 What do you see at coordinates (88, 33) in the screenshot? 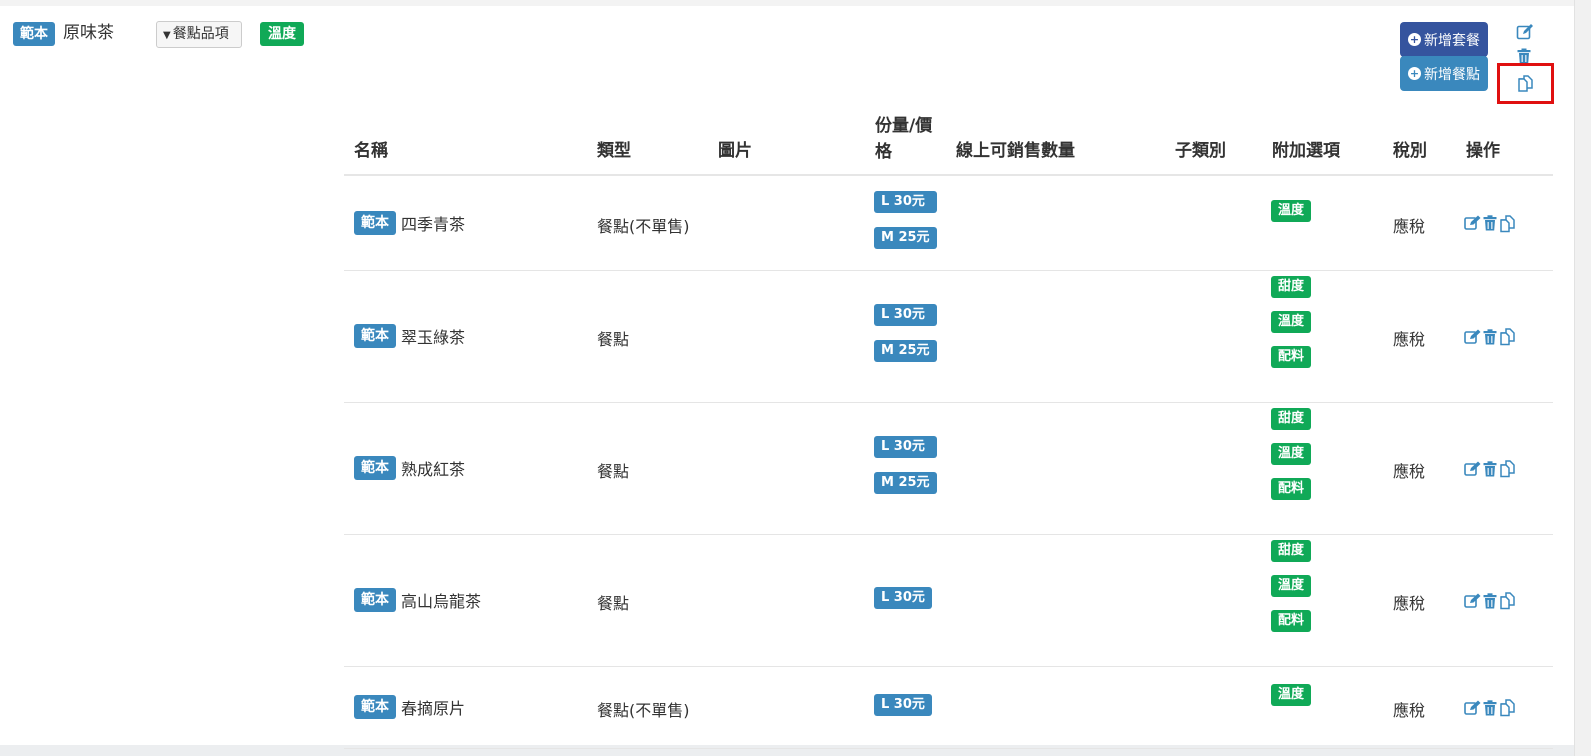
I see `category-name: 原味茶` at bounding box center [88, 33].